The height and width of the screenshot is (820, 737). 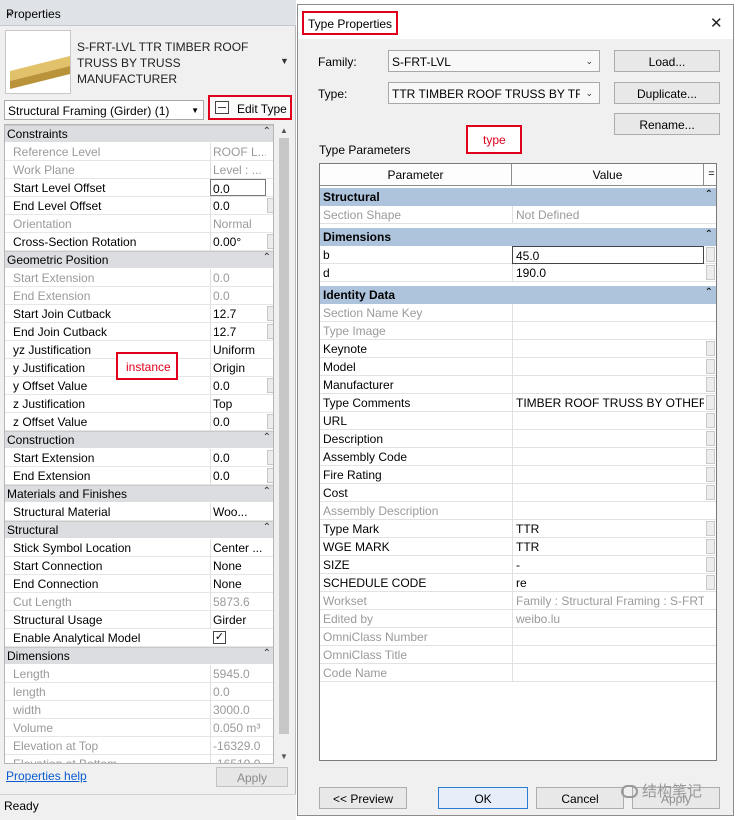 I want to click on property-row-start-extension: Start Extension 0.0, so click(x=139, y=458).